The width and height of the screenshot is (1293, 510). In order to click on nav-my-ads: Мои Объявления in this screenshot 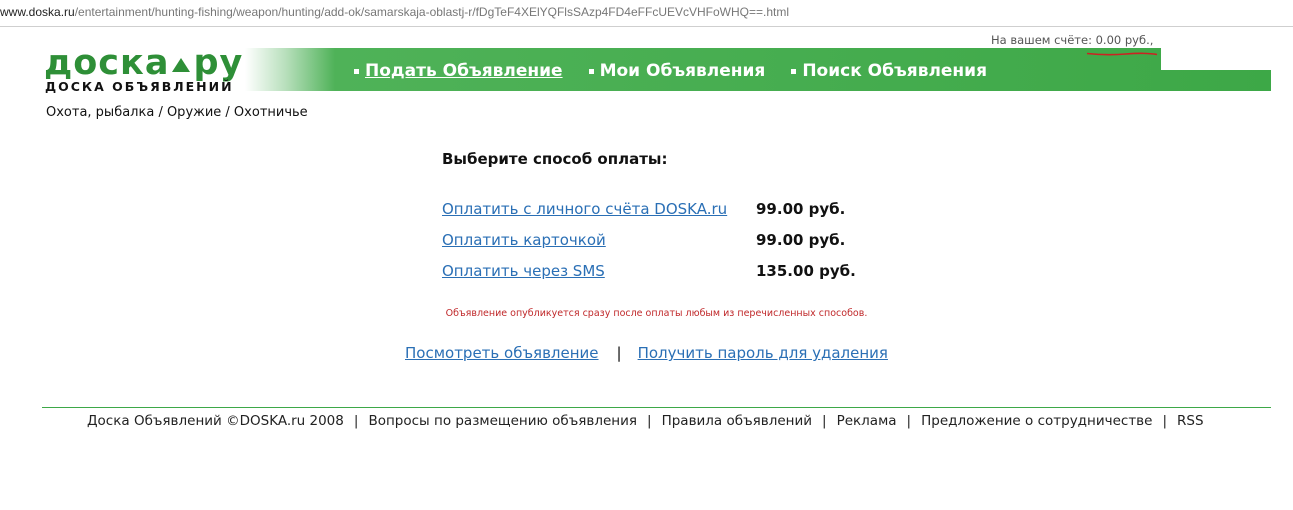, I will do `click(677, 71)`.